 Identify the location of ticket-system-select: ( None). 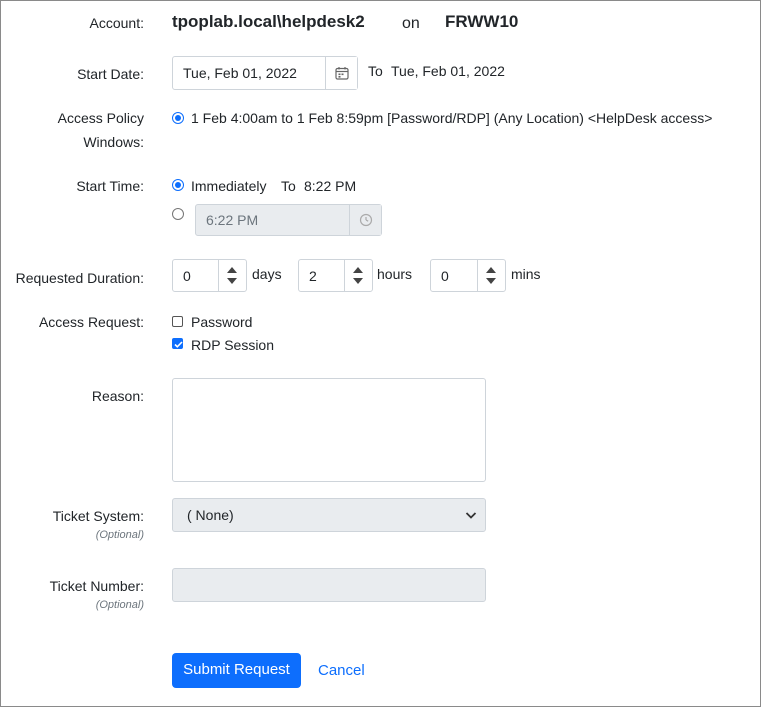
(329, 515).